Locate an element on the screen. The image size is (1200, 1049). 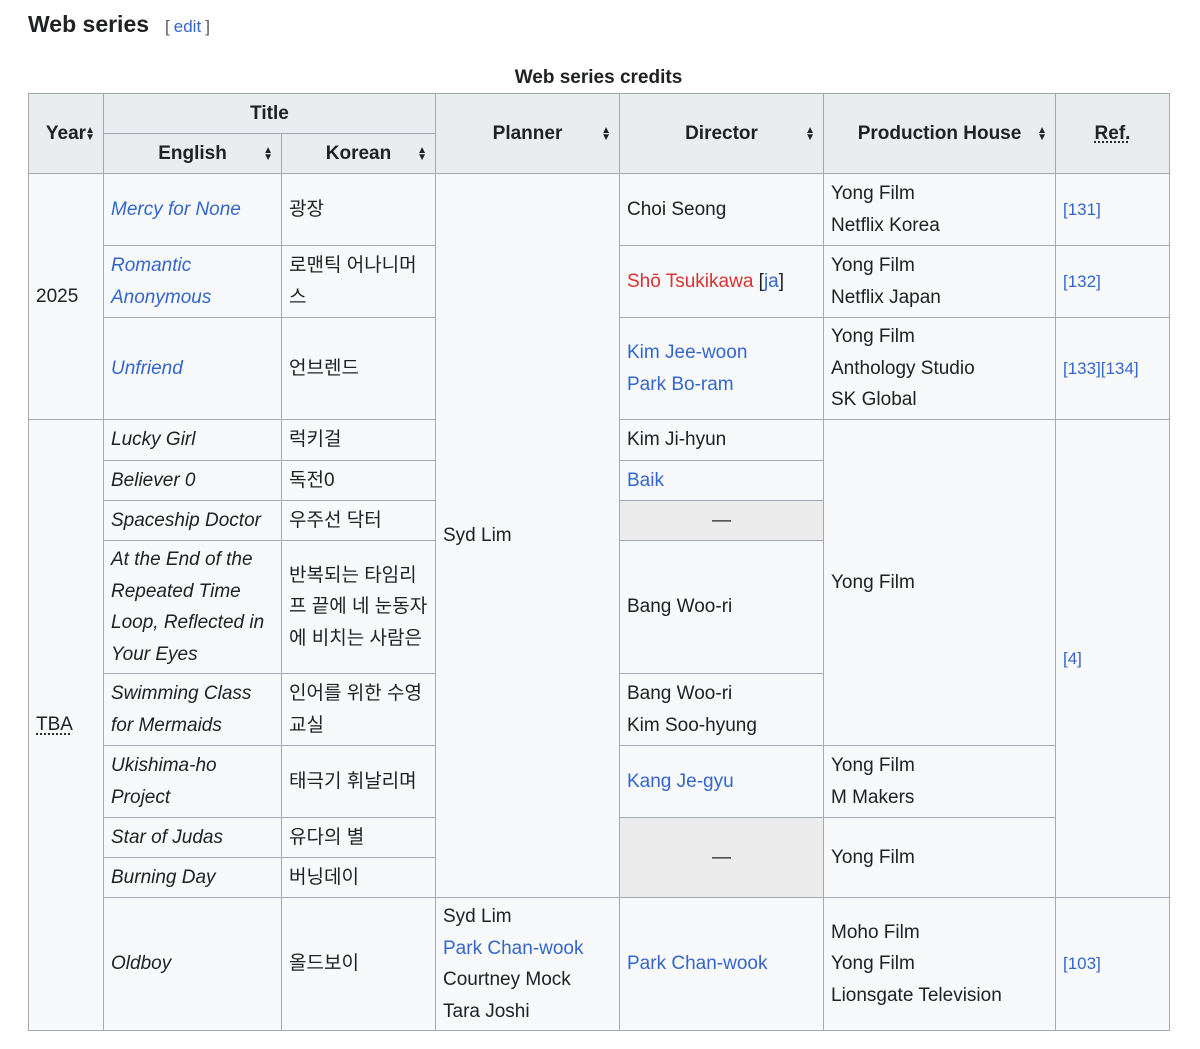
title-english: Swimming Class for Mermaids is located at coordinates (192, 709).